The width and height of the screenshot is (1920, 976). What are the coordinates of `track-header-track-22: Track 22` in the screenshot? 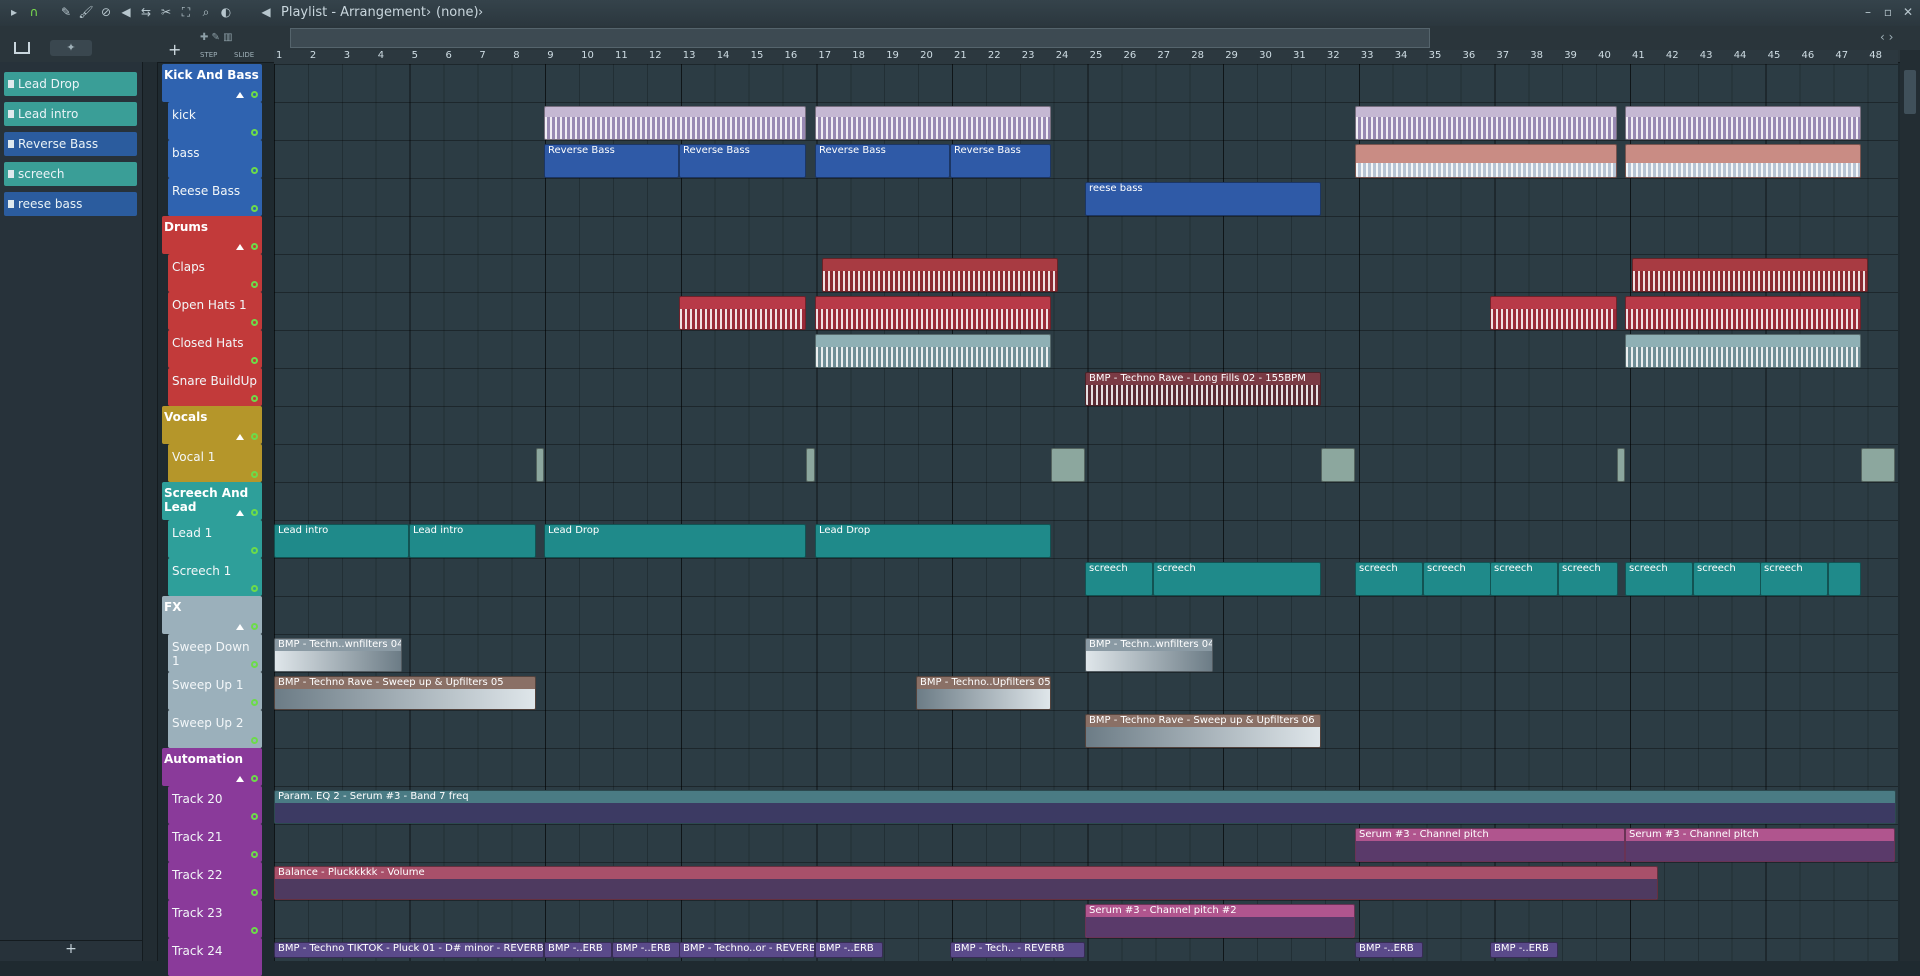 It's located at (215, 881).